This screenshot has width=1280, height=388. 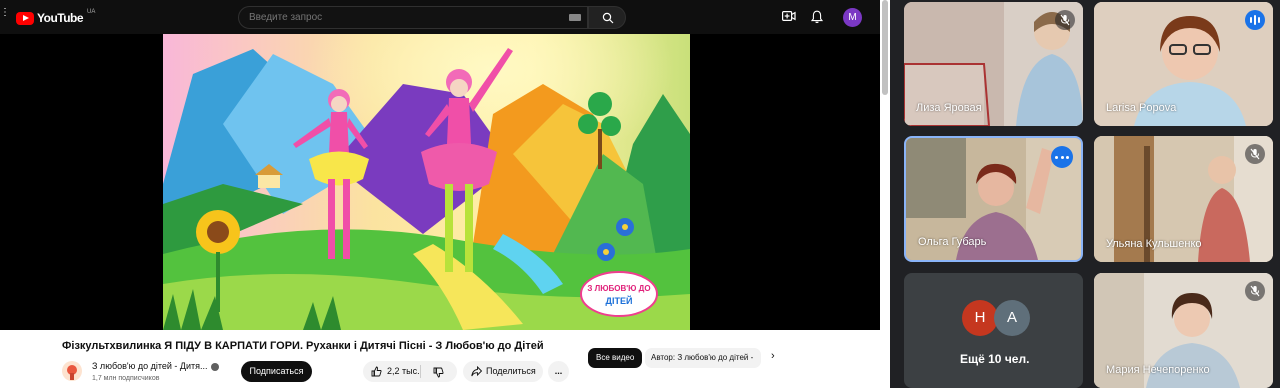 I want to click on more-participants-label: Ещё 10 чел., so click(x=995, y=359).